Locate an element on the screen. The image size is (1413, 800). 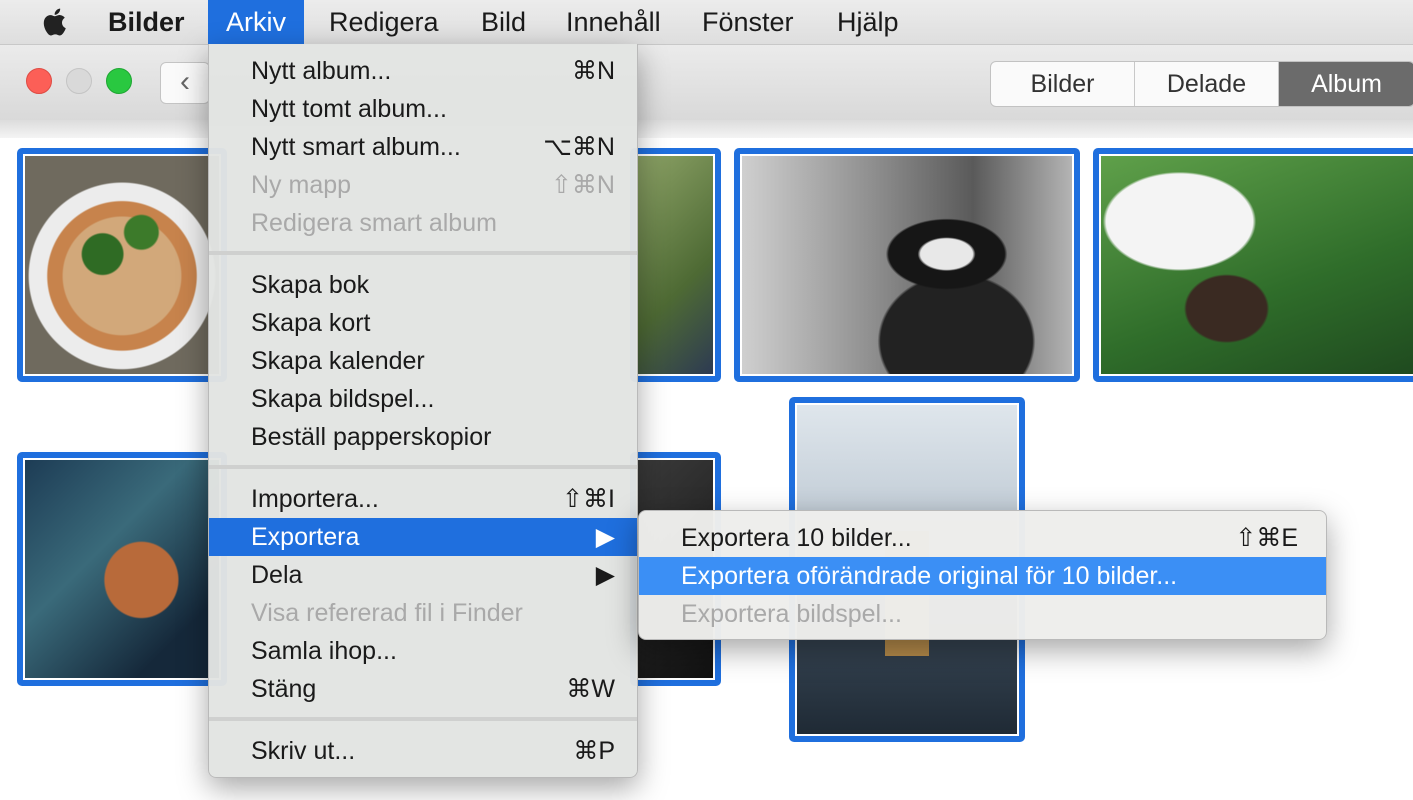
menu-item-label: Ny mapp is located at coordinates (301, 185).